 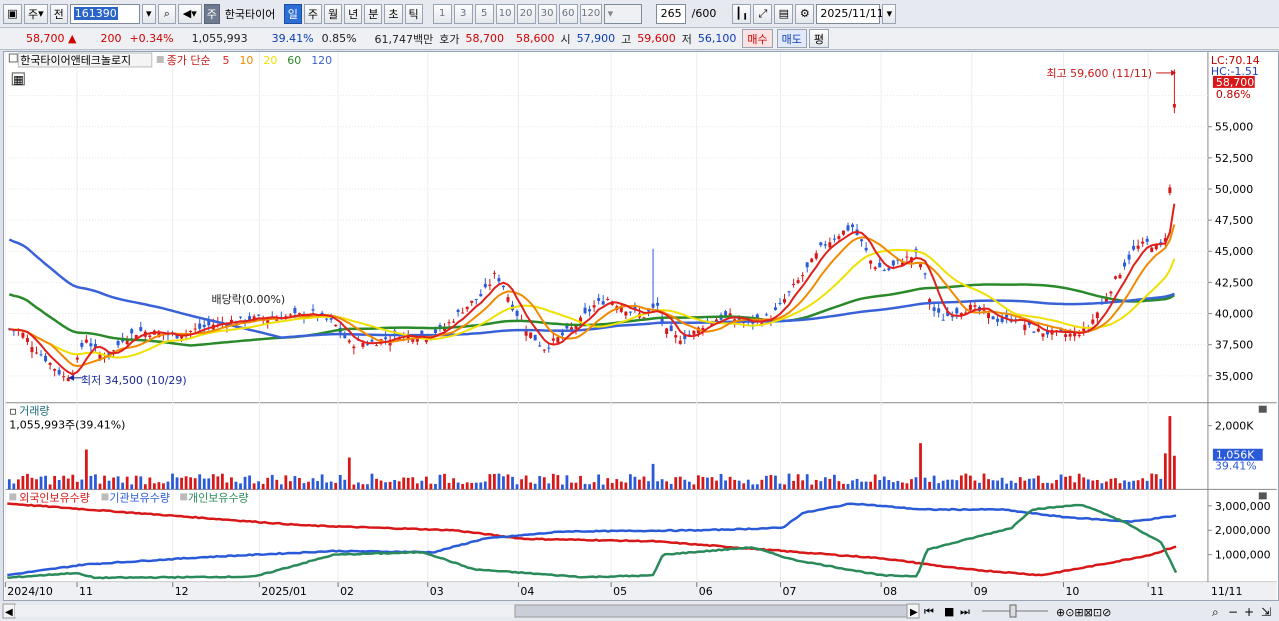 What do you see at coordinates (442, 13) in the screenshot?
I see `interval-1: 1` at bounding box center [442, 13].